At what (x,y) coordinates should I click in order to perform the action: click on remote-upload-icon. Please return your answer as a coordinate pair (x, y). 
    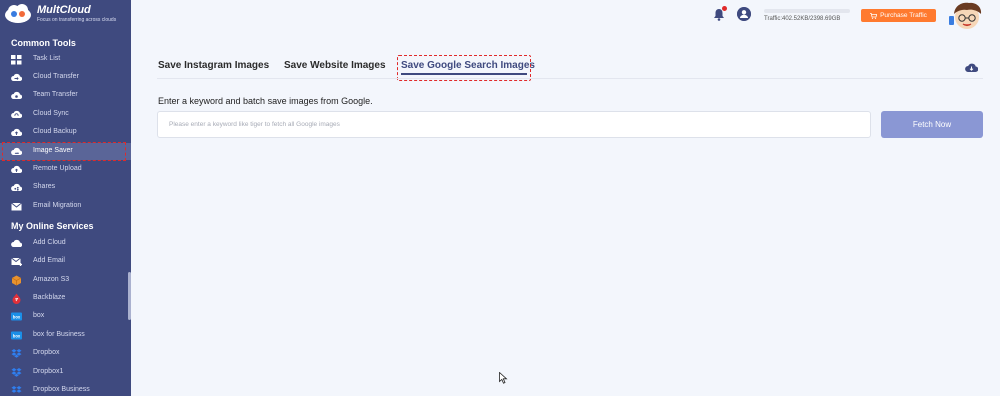
    Looking at the image, I should click on (16, 169).